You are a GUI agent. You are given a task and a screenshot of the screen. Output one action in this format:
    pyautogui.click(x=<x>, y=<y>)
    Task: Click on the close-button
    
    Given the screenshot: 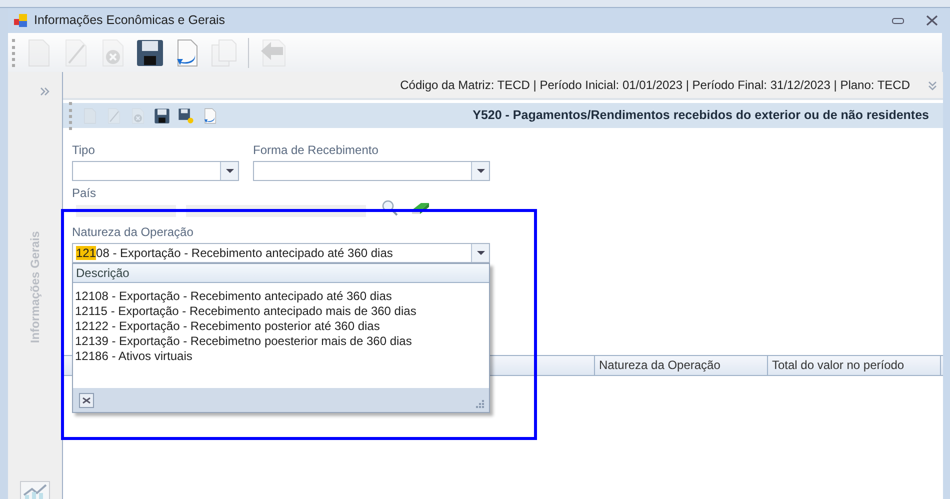 What is the action you would take?
    pyautogui.click(x=86, y=400)
    